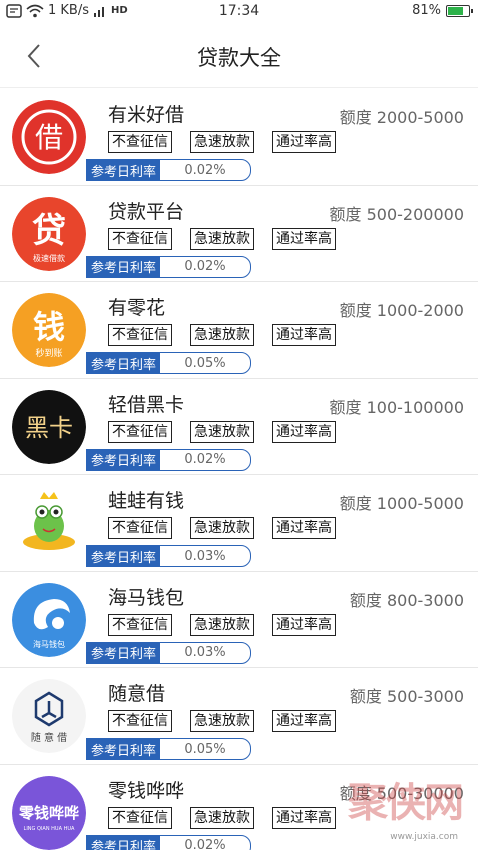 The height and width of the screenshot is (850, 478). Describe the element at coordinates (401, 117) in the screenshot. I see `loan-amount: 额度 2000-5000` at that location.